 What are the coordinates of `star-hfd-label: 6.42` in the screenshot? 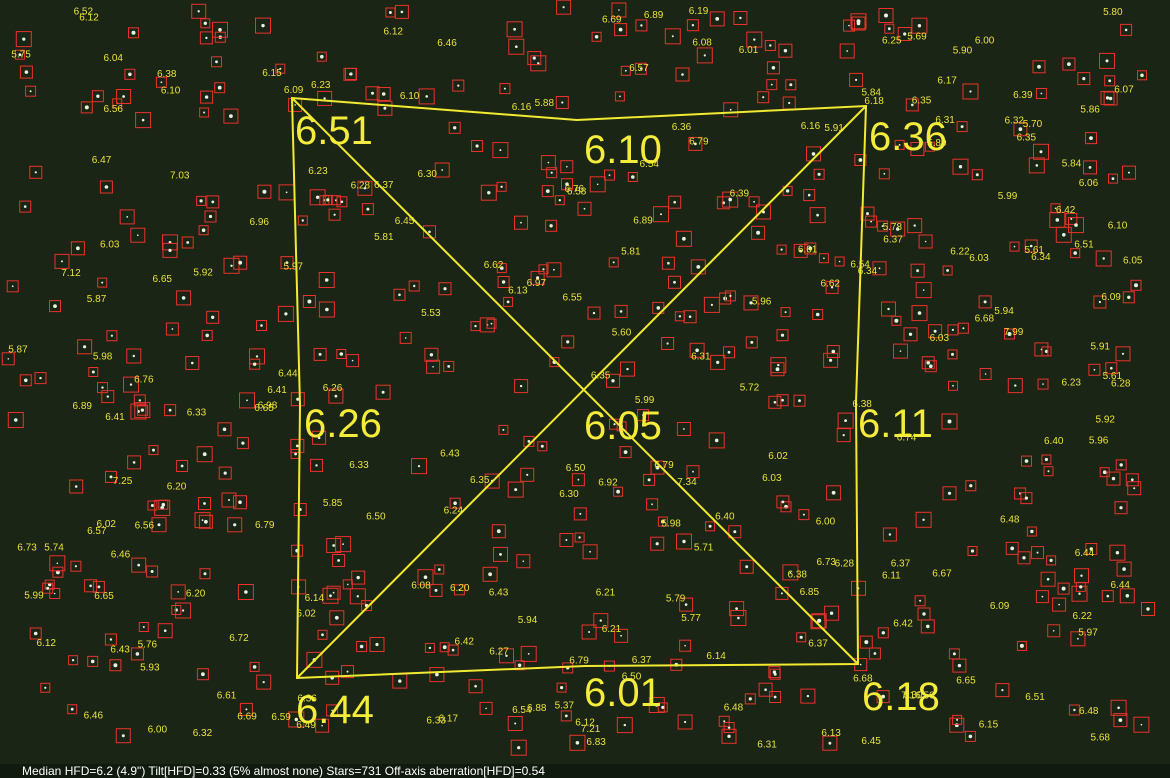 It's located at (903, 624).